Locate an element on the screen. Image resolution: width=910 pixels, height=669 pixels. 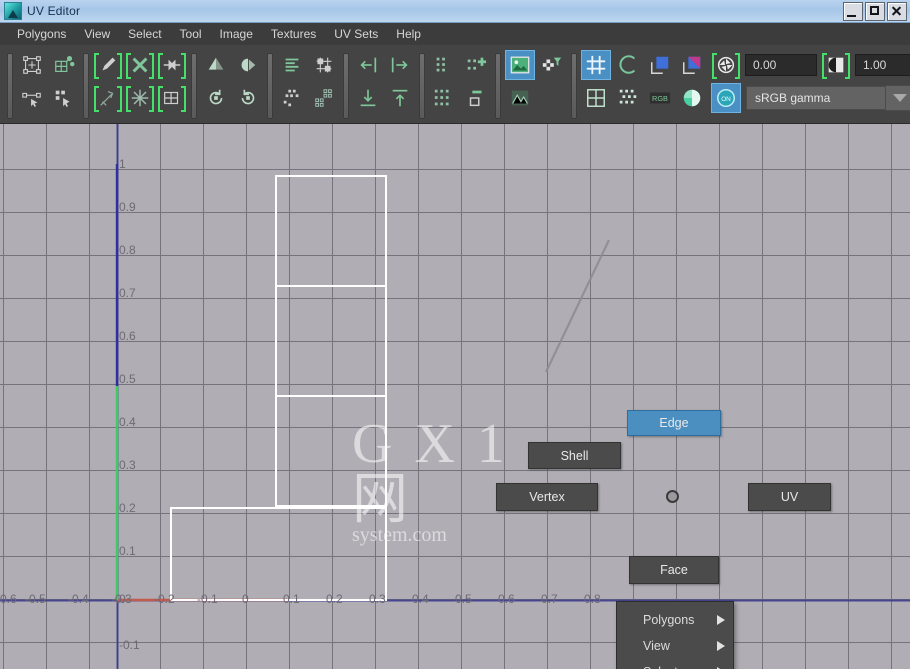
toolbar: RGB 0.00 1.00 ON sRGB gamma is located at coordinates (455, 84).